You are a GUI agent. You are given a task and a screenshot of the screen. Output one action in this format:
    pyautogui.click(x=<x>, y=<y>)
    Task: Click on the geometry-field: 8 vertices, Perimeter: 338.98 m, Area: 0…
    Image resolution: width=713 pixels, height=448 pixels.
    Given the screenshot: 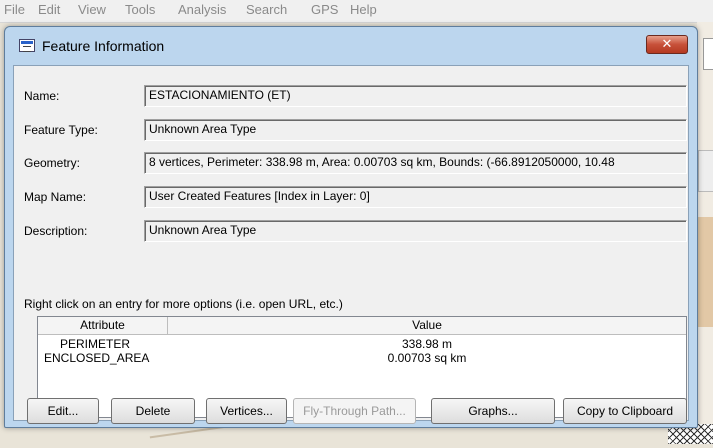 What is the action you would take?
    pyautogui.click(x=415, y=163)
    